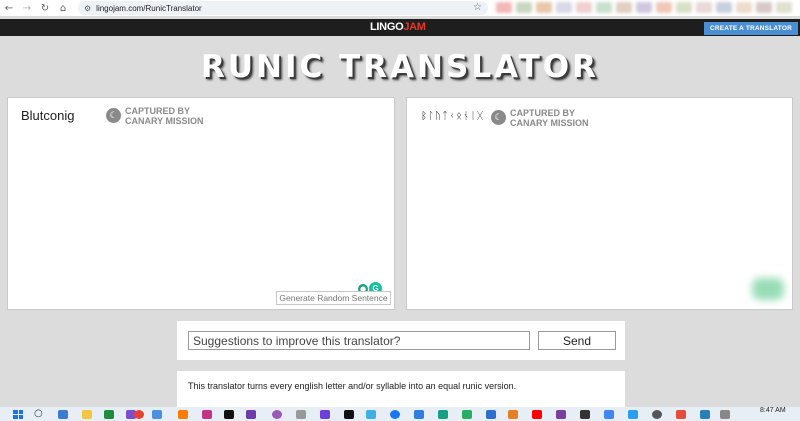 The height and width of the screenshot is (421, 800). Describe the element at coordinates (577, 340) in the screenshot. I see `send-button: Send` at that location.